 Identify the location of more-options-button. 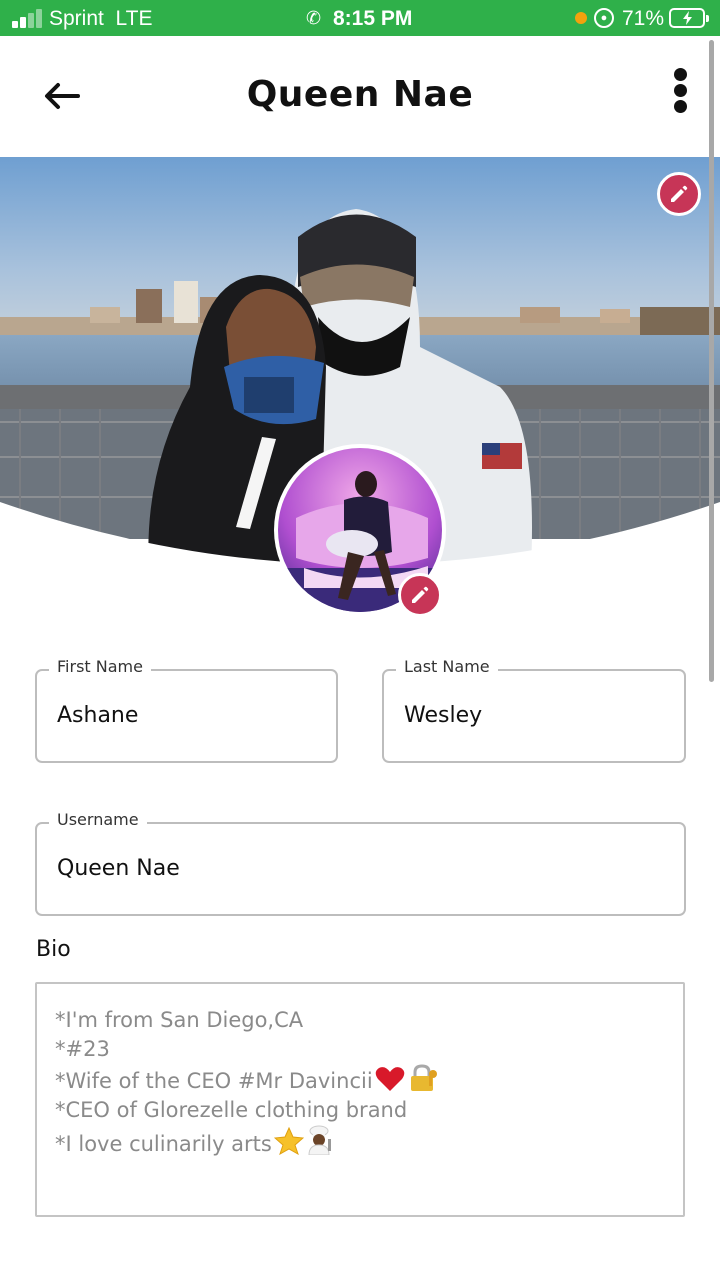
(681, 92).